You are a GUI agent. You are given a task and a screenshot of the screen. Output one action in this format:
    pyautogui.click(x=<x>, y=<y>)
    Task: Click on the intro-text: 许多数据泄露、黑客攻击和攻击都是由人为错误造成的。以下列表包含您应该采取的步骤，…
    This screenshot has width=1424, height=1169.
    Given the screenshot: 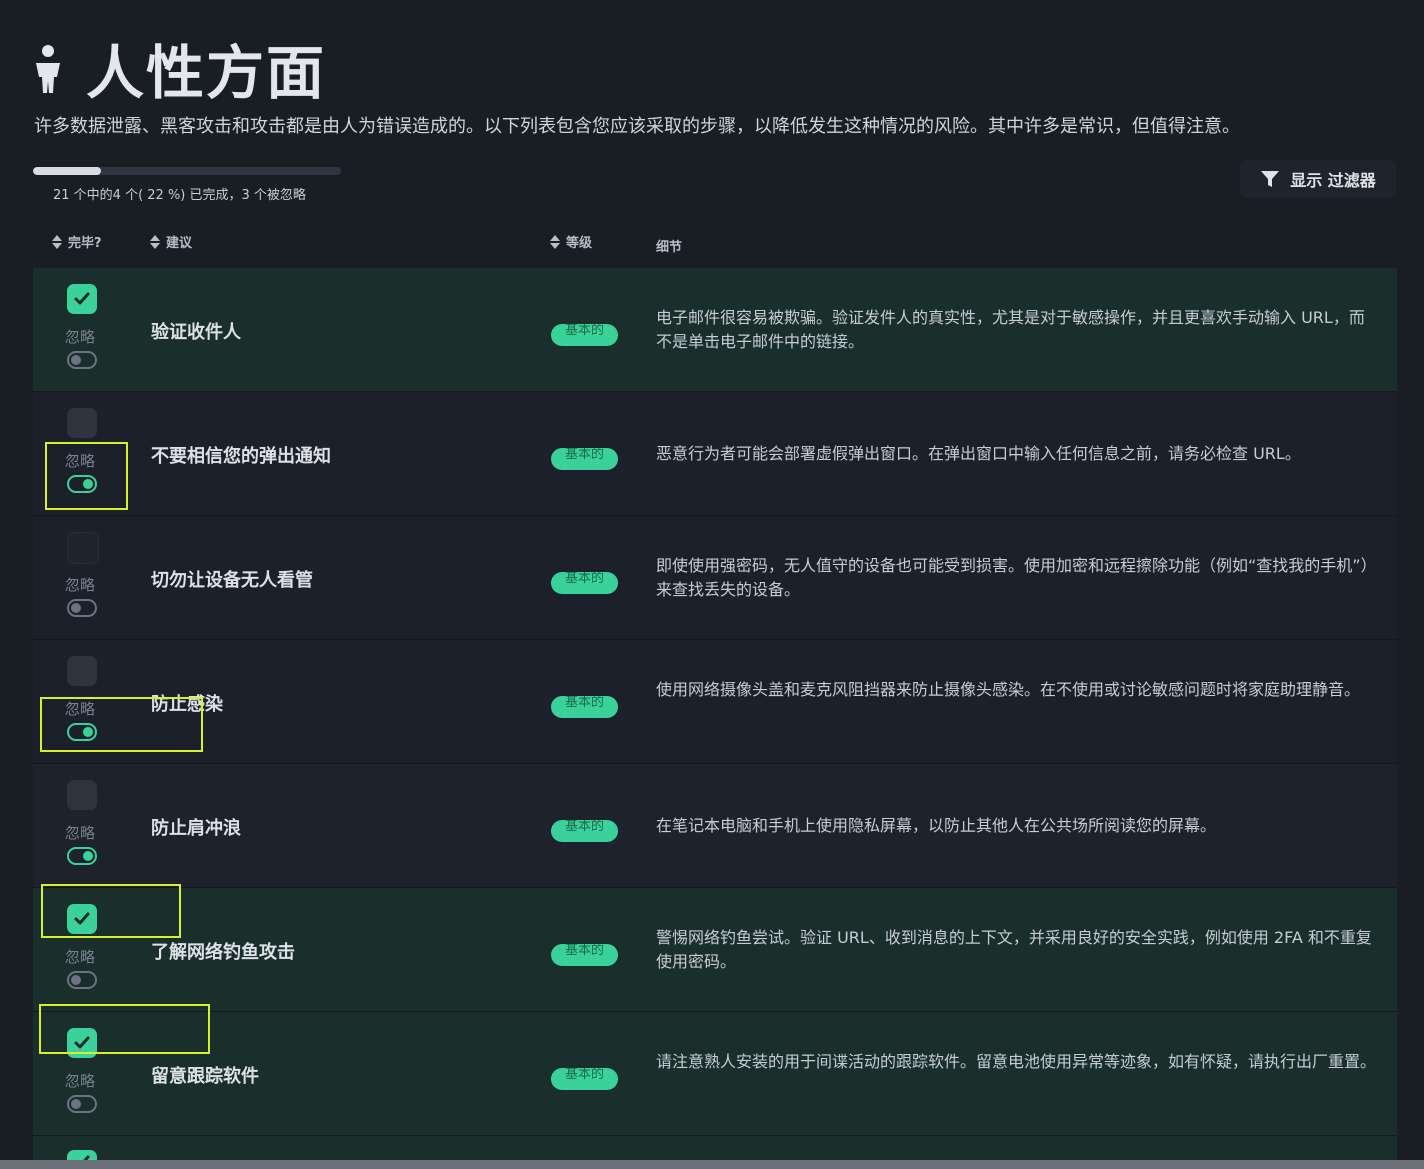 What is the action you would take?
    pyautogui.click(x=637, y=126)
    